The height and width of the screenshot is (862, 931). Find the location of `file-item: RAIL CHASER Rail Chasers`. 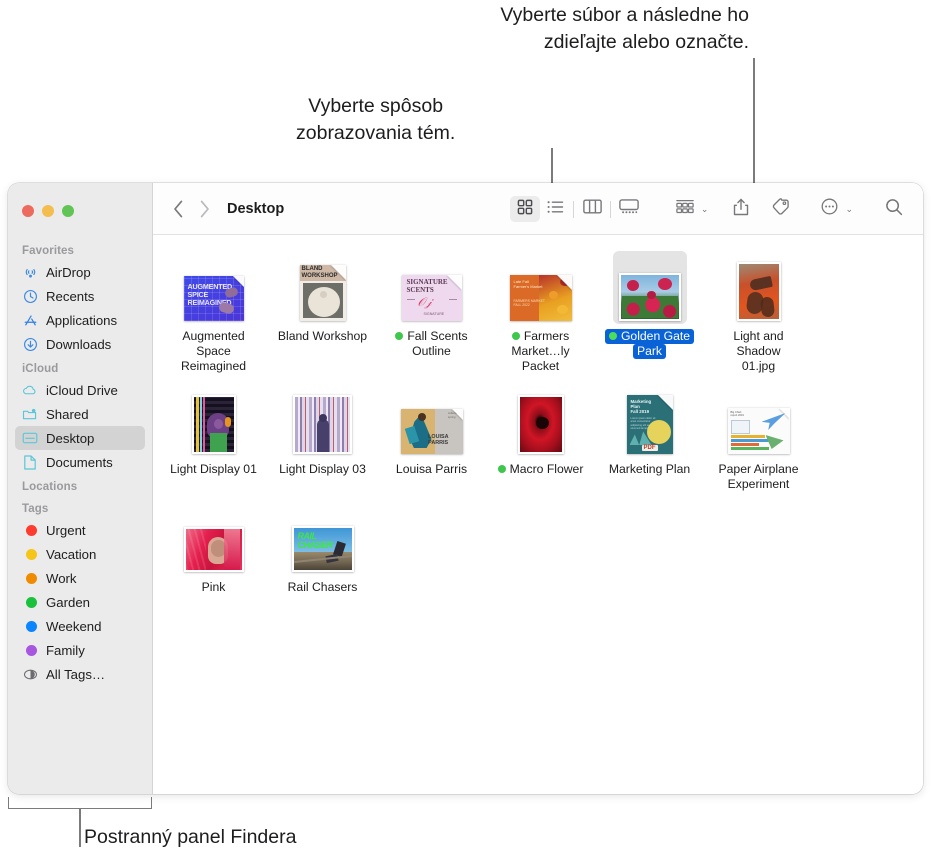

file-item: RAIL CHASER Rail Chasers is located at coordinates (322, 546).